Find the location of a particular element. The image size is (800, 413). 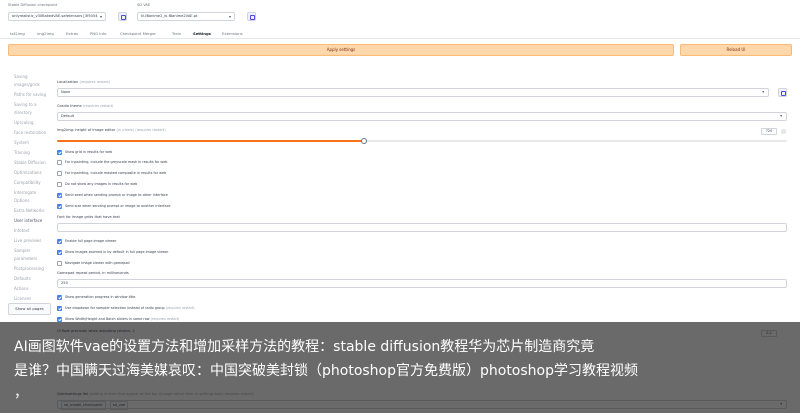

sidebar-item-face-restoration: Face restoration is located at coordinates (30, 132).